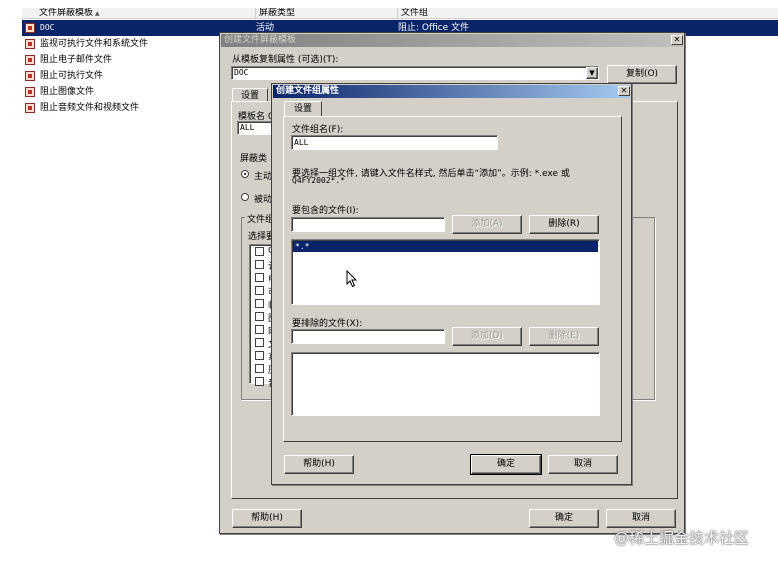  What do you see at coordinates (90, 108) in the screenshot?
I see `row-name: 阻止音频文件和视频文件` at bounding box center [90, 108].